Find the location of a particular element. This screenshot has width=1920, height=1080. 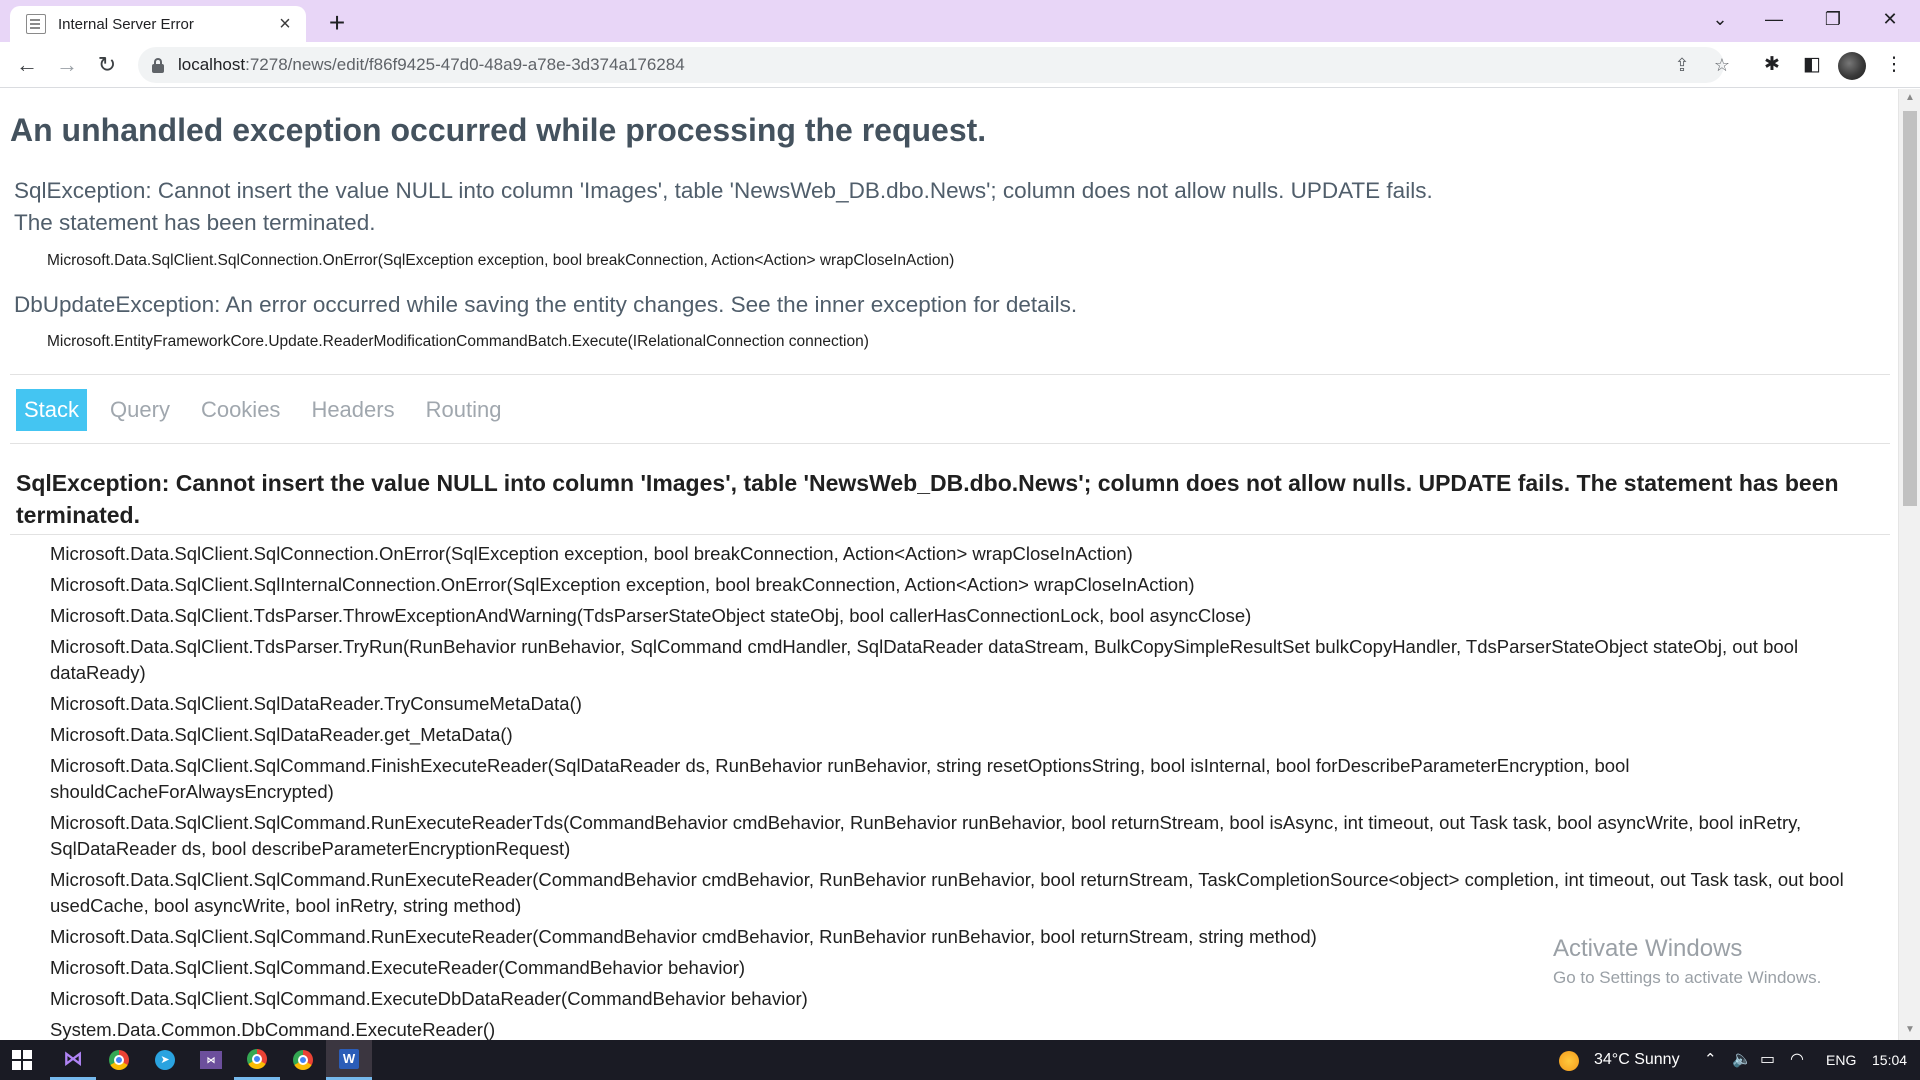

sql-management-studio-icon: ⋈ is located at coordinates (211, 1060).